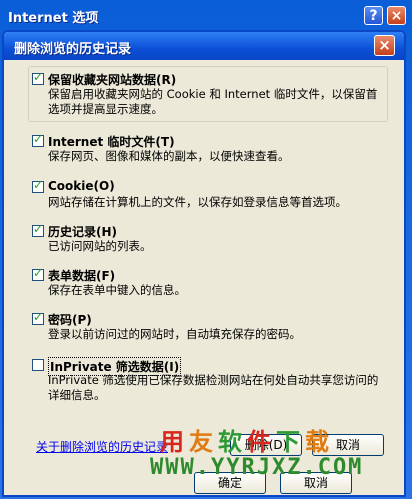 This screenshot has width=412, height=499. What do you see at coordinates (384, 45) in the screenshot?
I see `dialog-close-icon: ×` at bounding box center [384, 45].